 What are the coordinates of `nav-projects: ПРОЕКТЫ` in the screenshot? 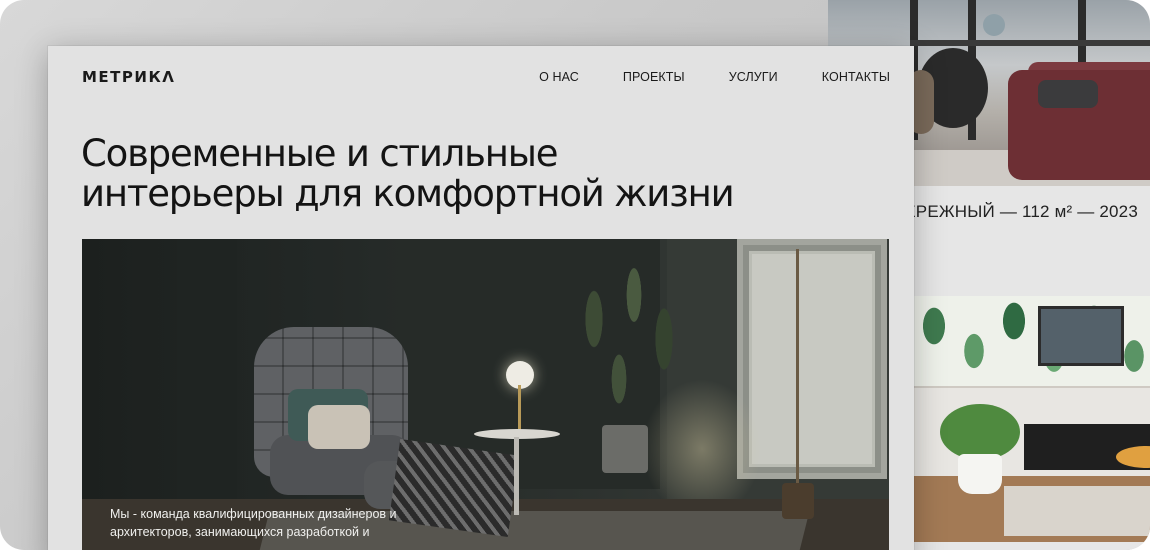 It's located at (654, 77).